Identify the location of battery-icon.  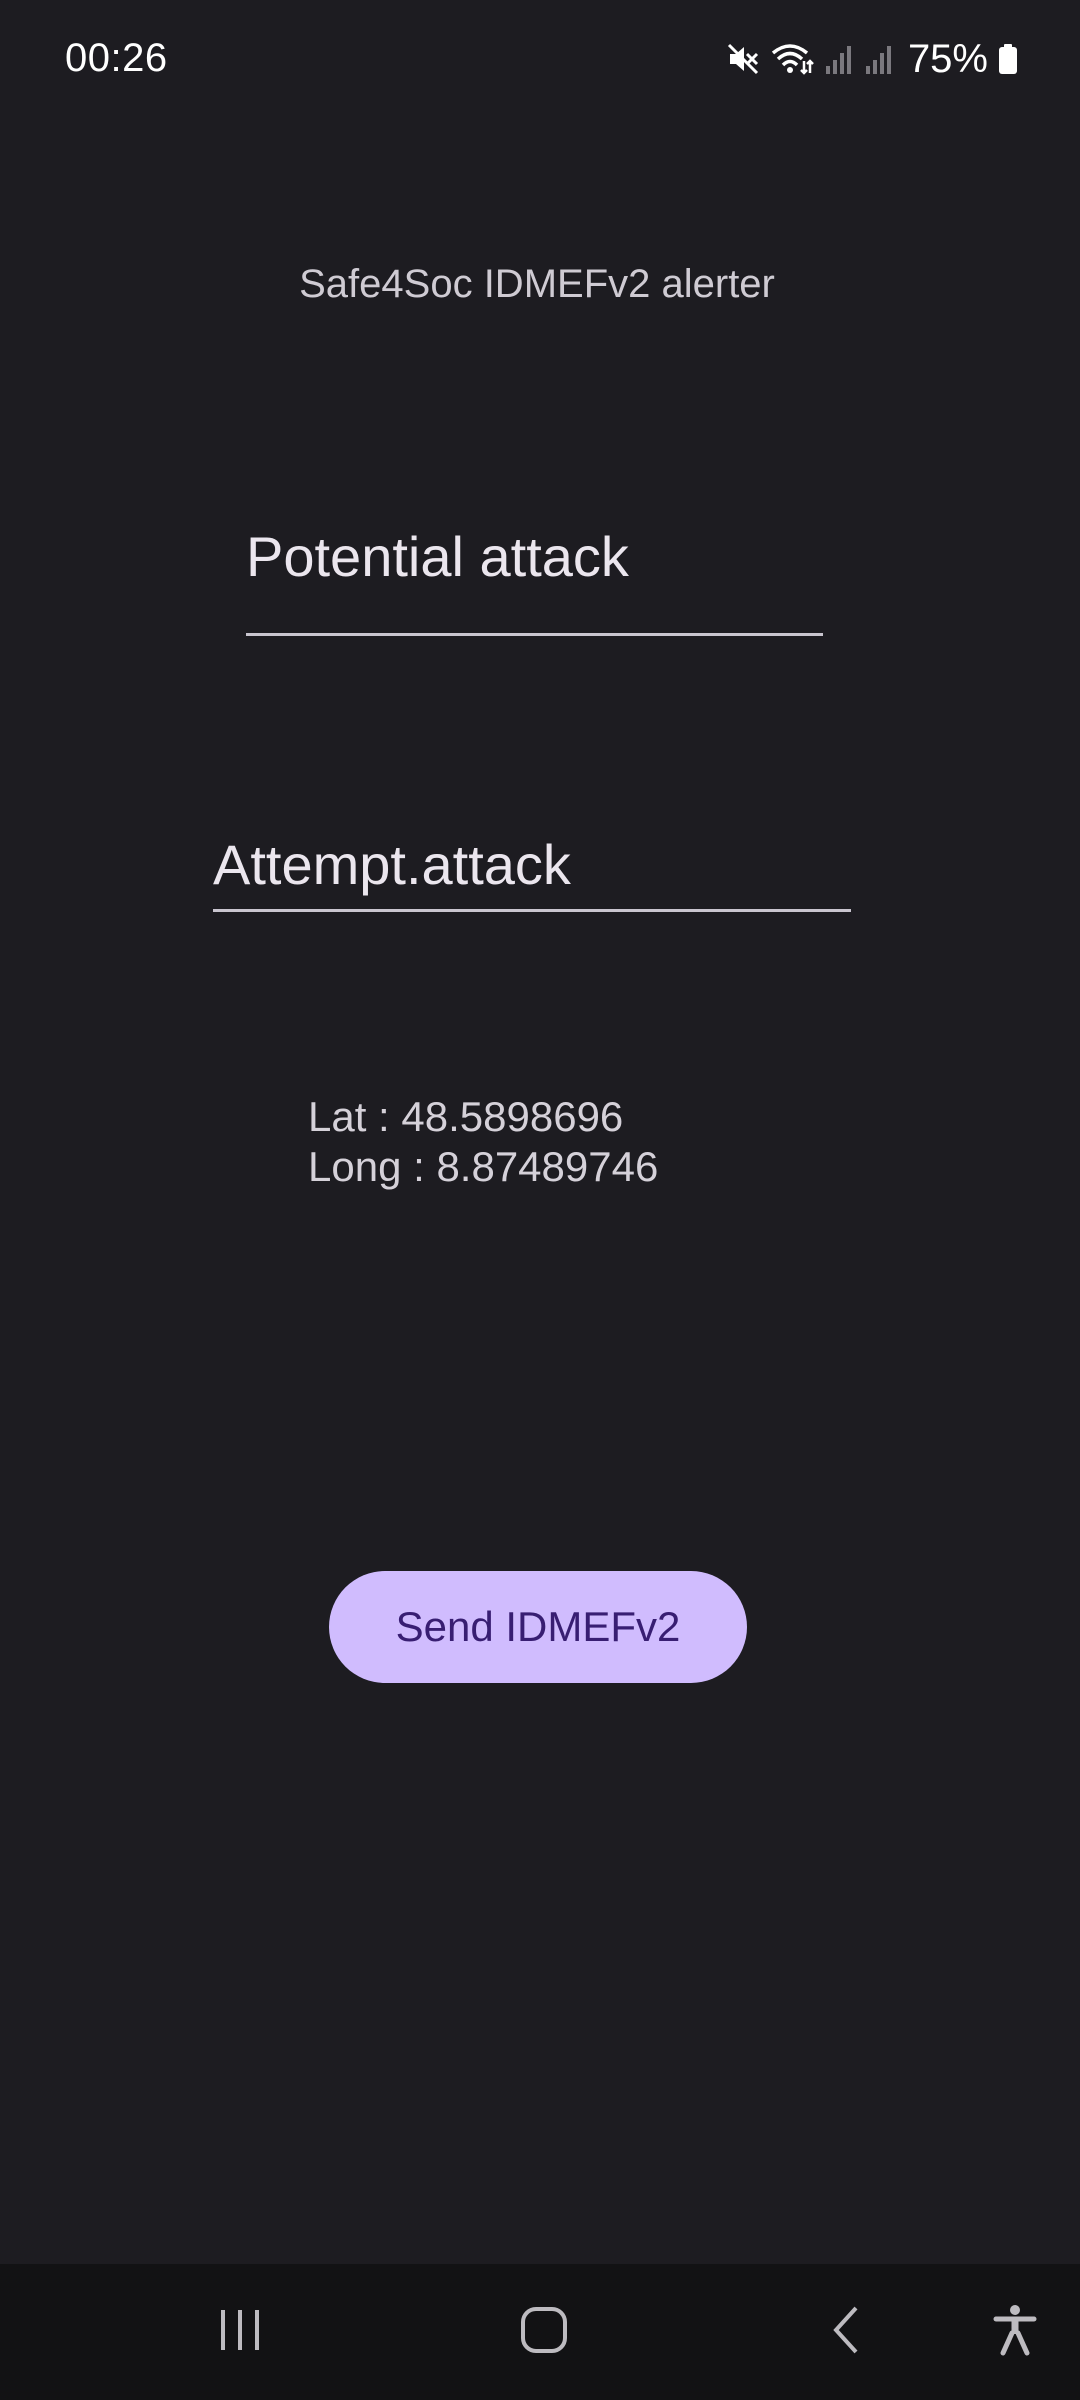
(1008, 59).